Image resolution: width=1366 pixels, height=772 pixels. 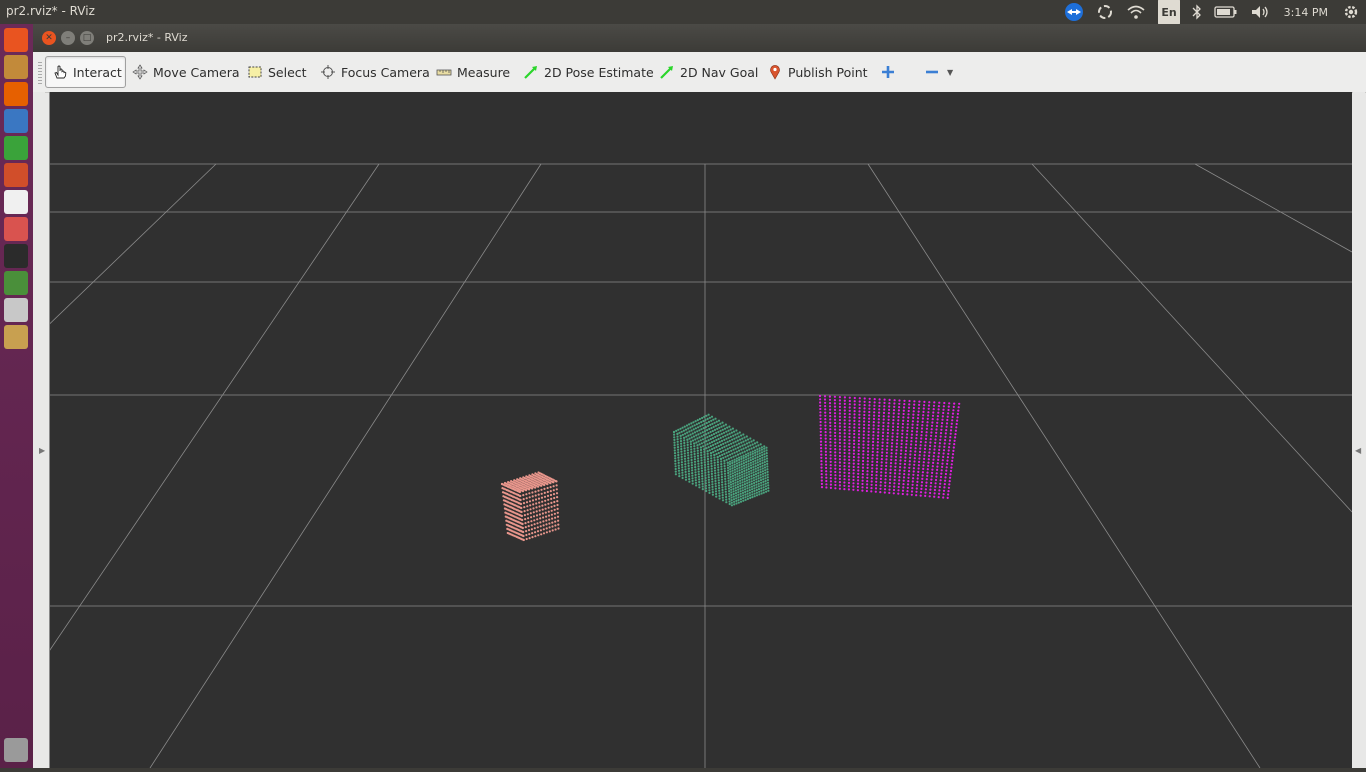 I want to click on tool-publish-point: Publish Point, so click(x=817, y=72).